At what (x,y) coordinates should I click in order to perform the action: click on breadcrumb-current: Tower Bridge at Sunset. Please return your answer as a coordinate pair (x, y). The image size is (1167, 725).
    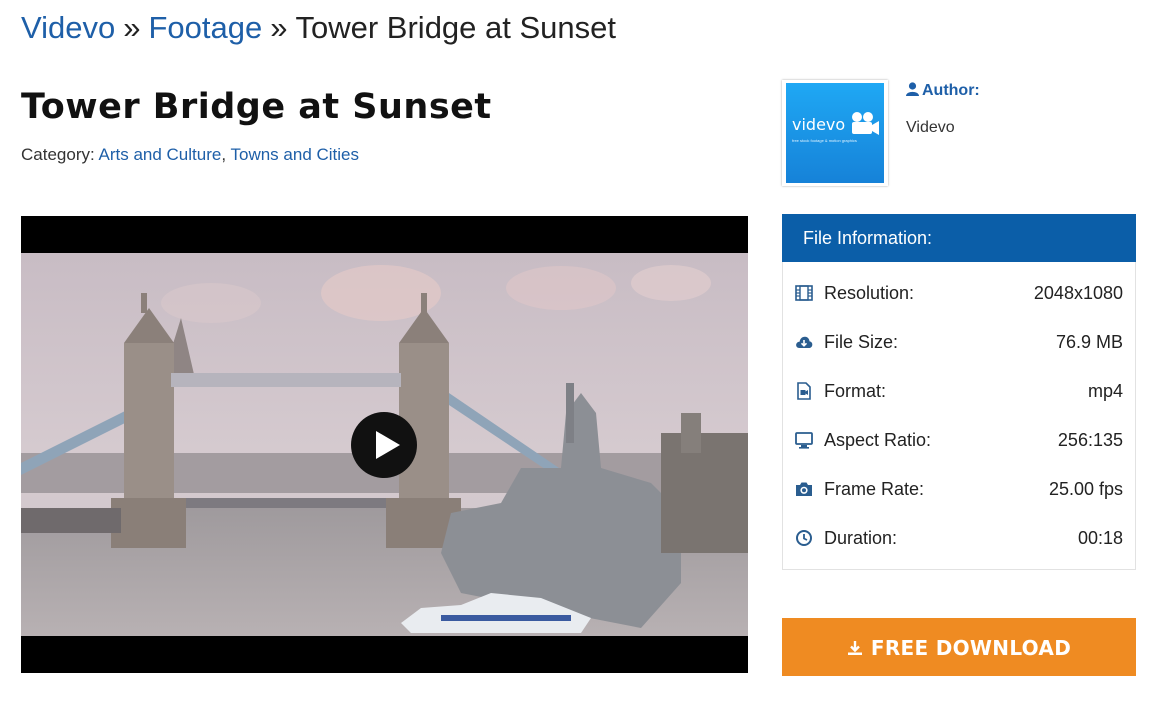
    Looking at the image, I should click on (456, 27).